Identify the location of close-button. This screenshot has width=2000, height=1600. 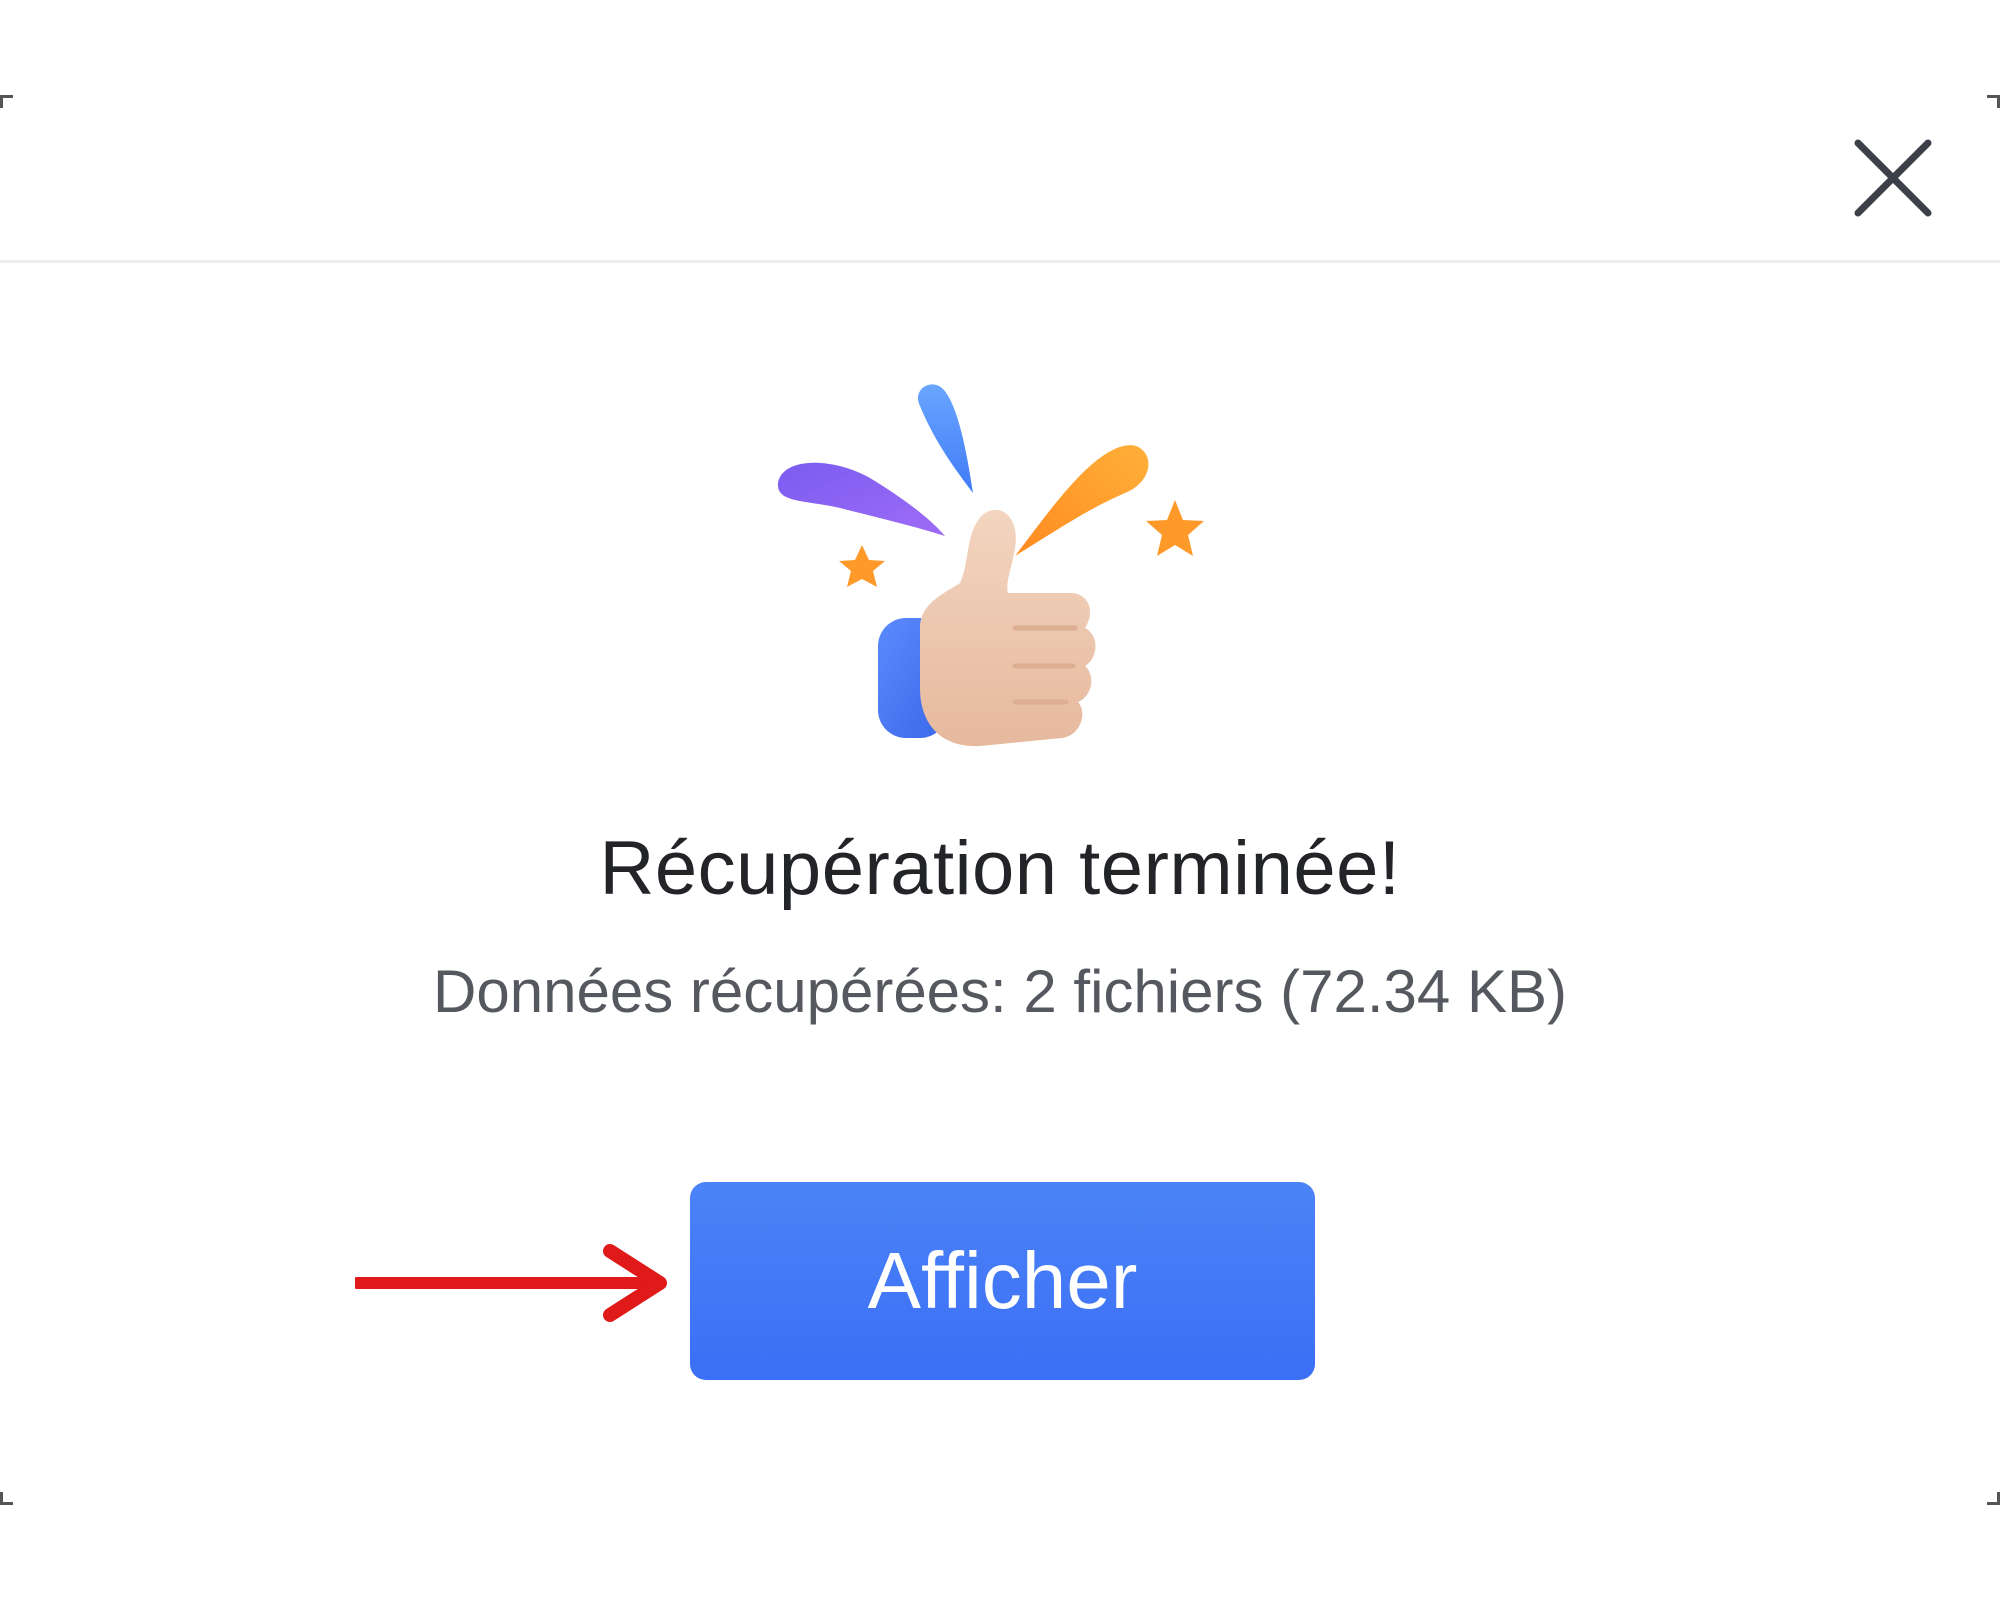
(1893, 178).